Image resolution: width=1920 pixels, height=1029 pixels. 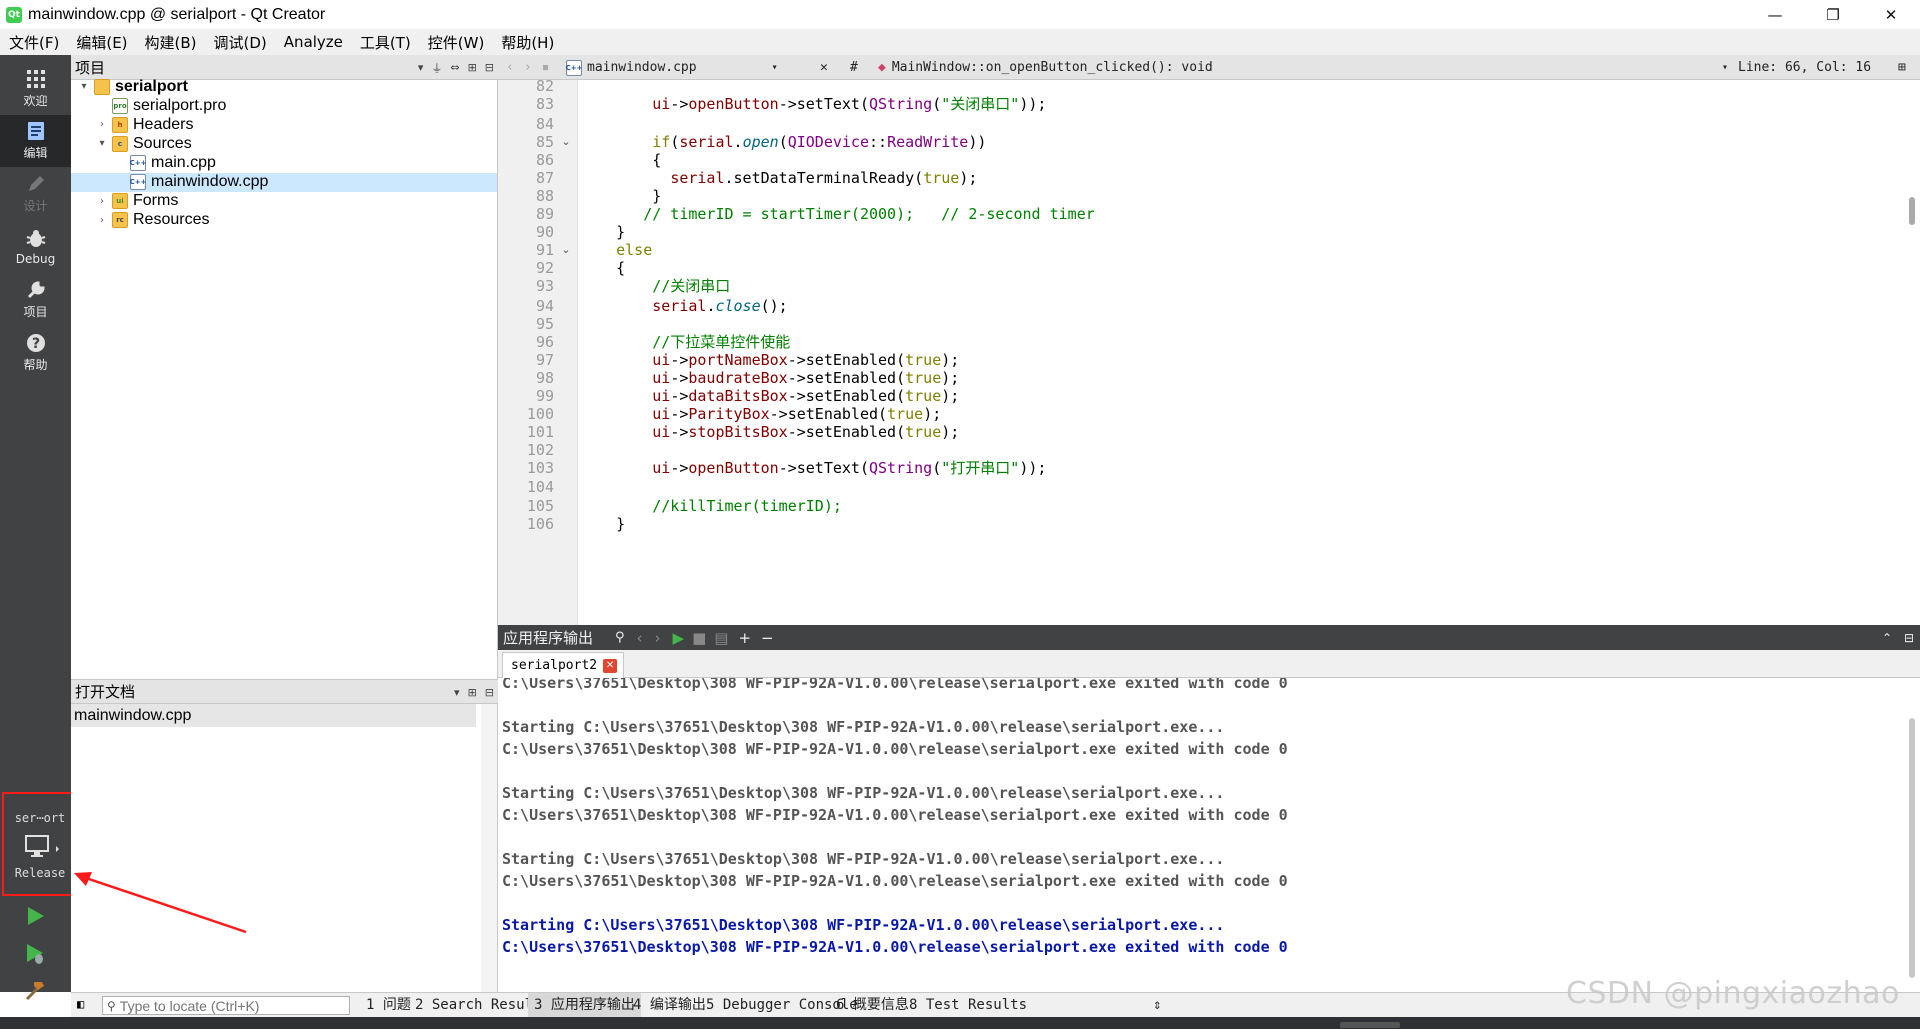 What do you see at coordinates (602, 524) in the screenshot?
I see `code-text: }` at bounding box center [602, 524].